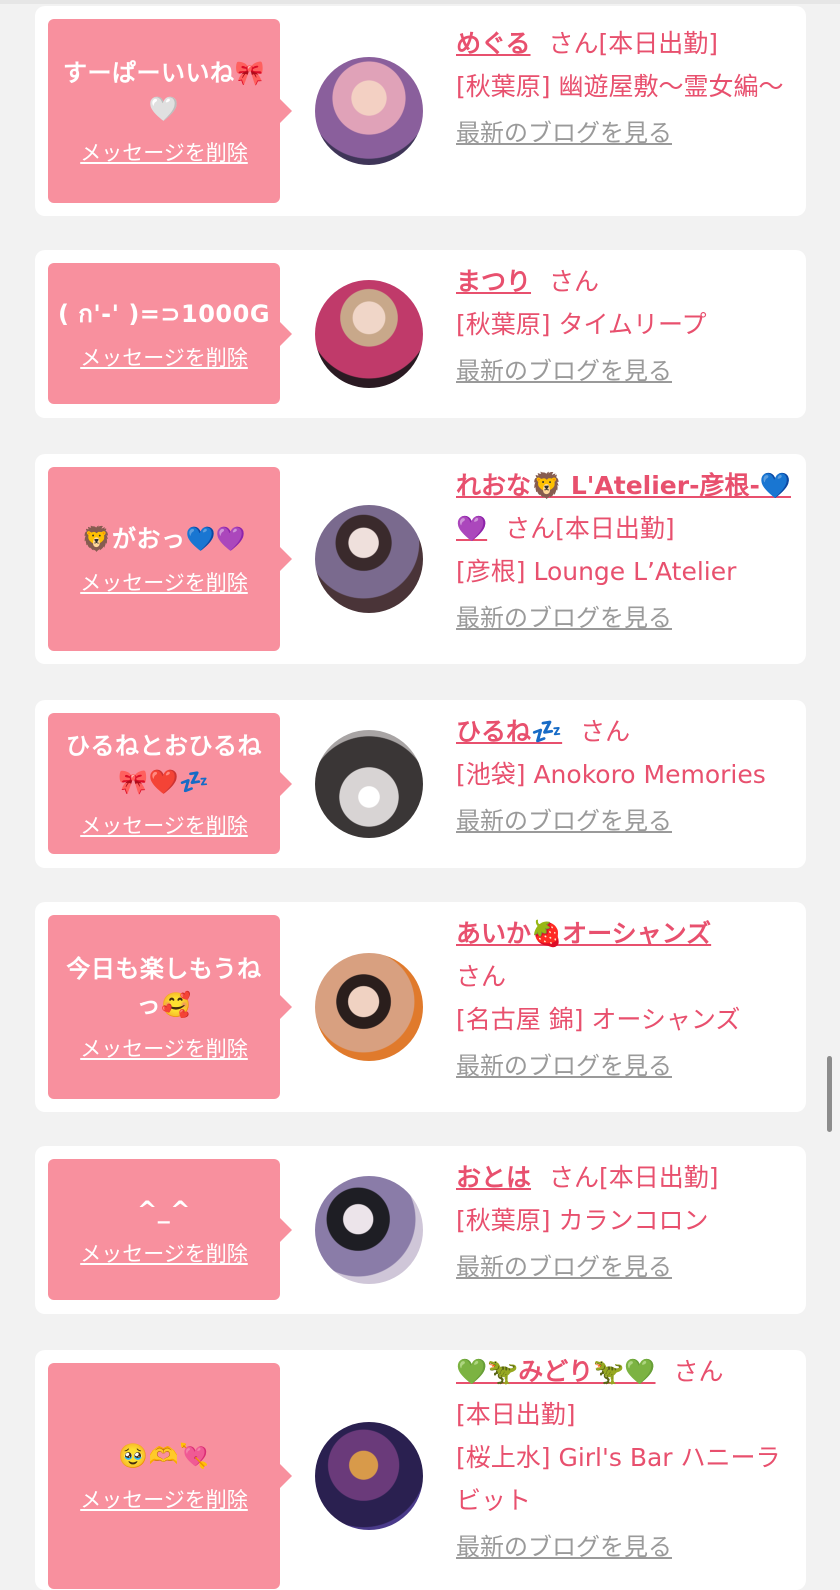 The height and width of the screenshot is (1590, 840). I want to click on cast-name-link: 💚🦖みどり🦖💚, so click(556, 1371).